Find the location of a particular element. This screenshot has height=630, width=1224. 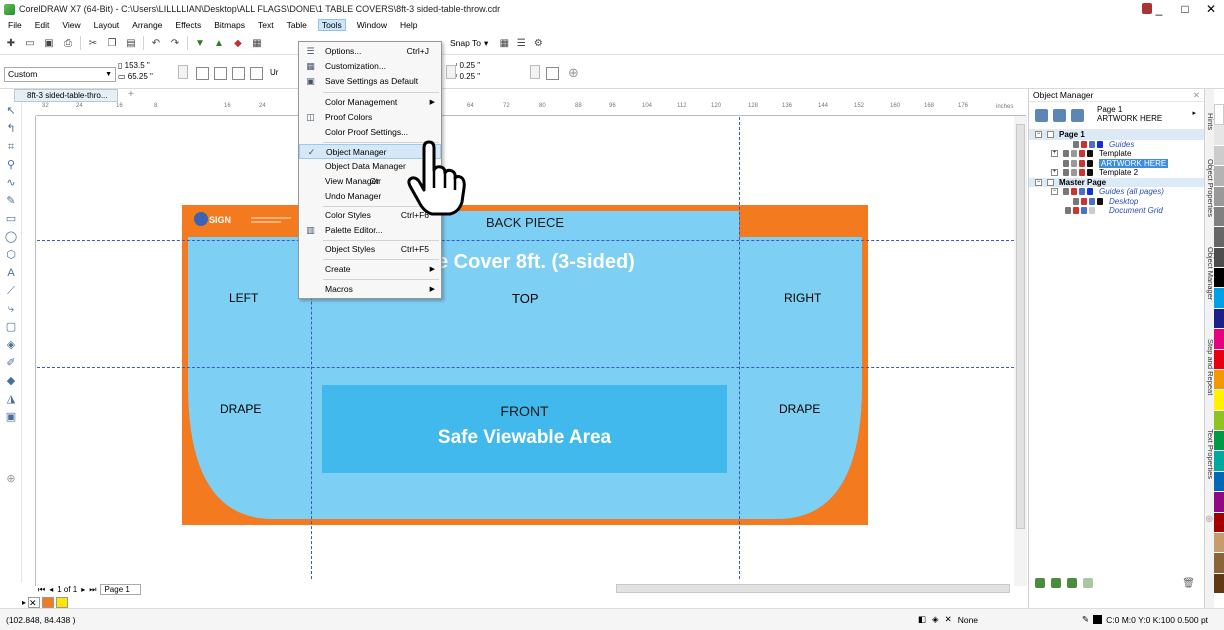

page-tab: Page 1 is located at coordinates (120, 589).